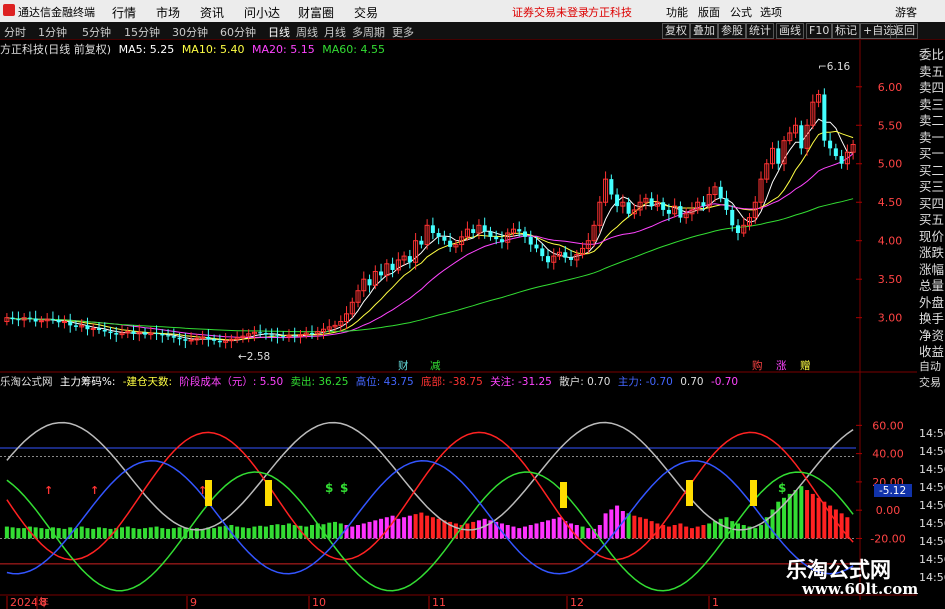  What do you see at coordinates (709, 12) in the screenshot?
I see `menu-layout: 版面` at bounding box center [709, 12].